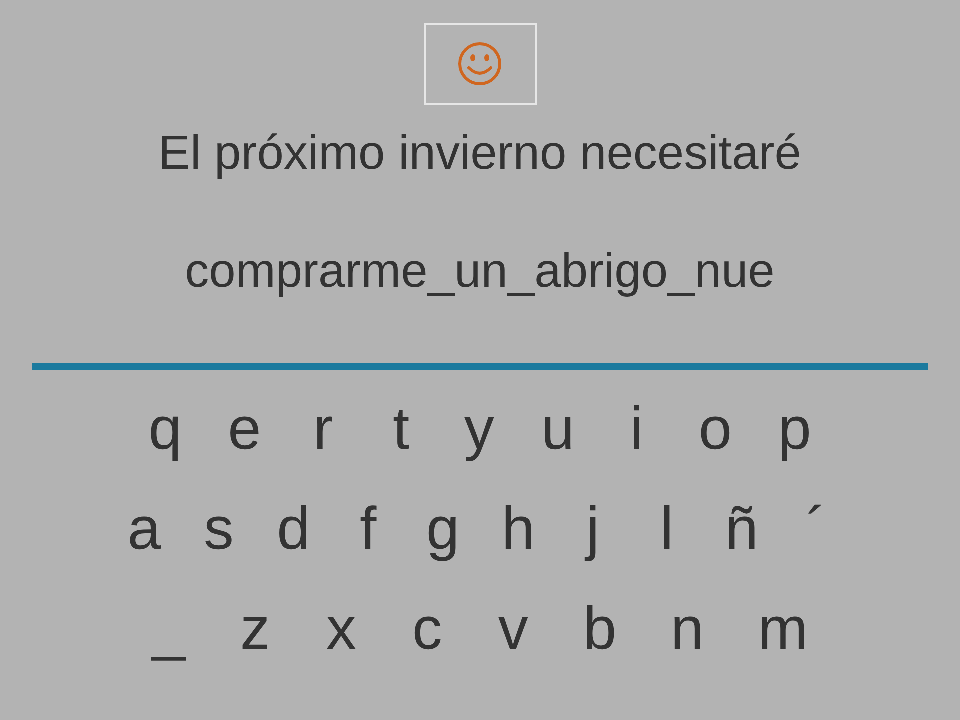 Image resolution: width=960 pixels, height=720 pixels. Describe the element at coordinates (816, 529) in the screenshot. I see `letter-key: ´` at that location.